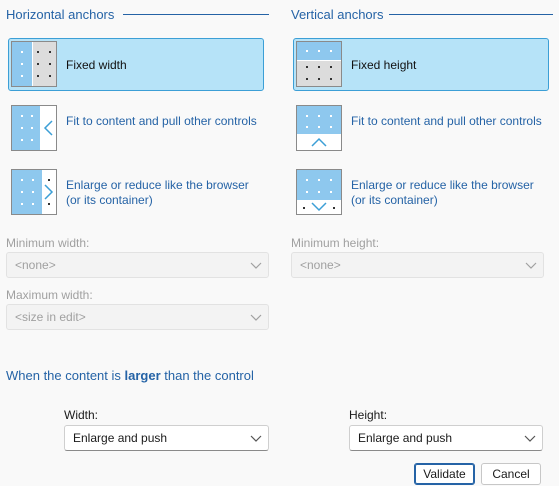 This screenshot has height=486, width=559. I want to click on fixed-width-icon, so click(34, 64).